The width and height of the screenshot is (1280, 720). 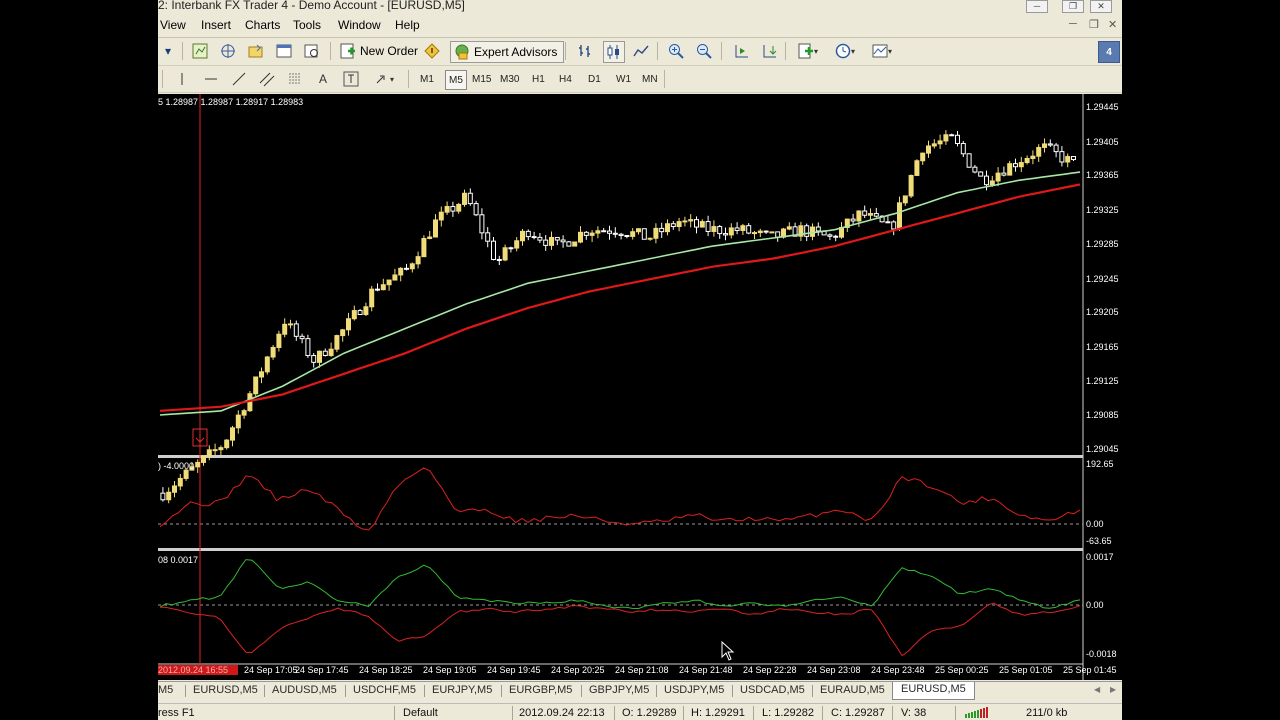 What do you see at coordinates (359, 25) in the screenshot?
I see `menu-window: Window` at bounding box center [359, 25].